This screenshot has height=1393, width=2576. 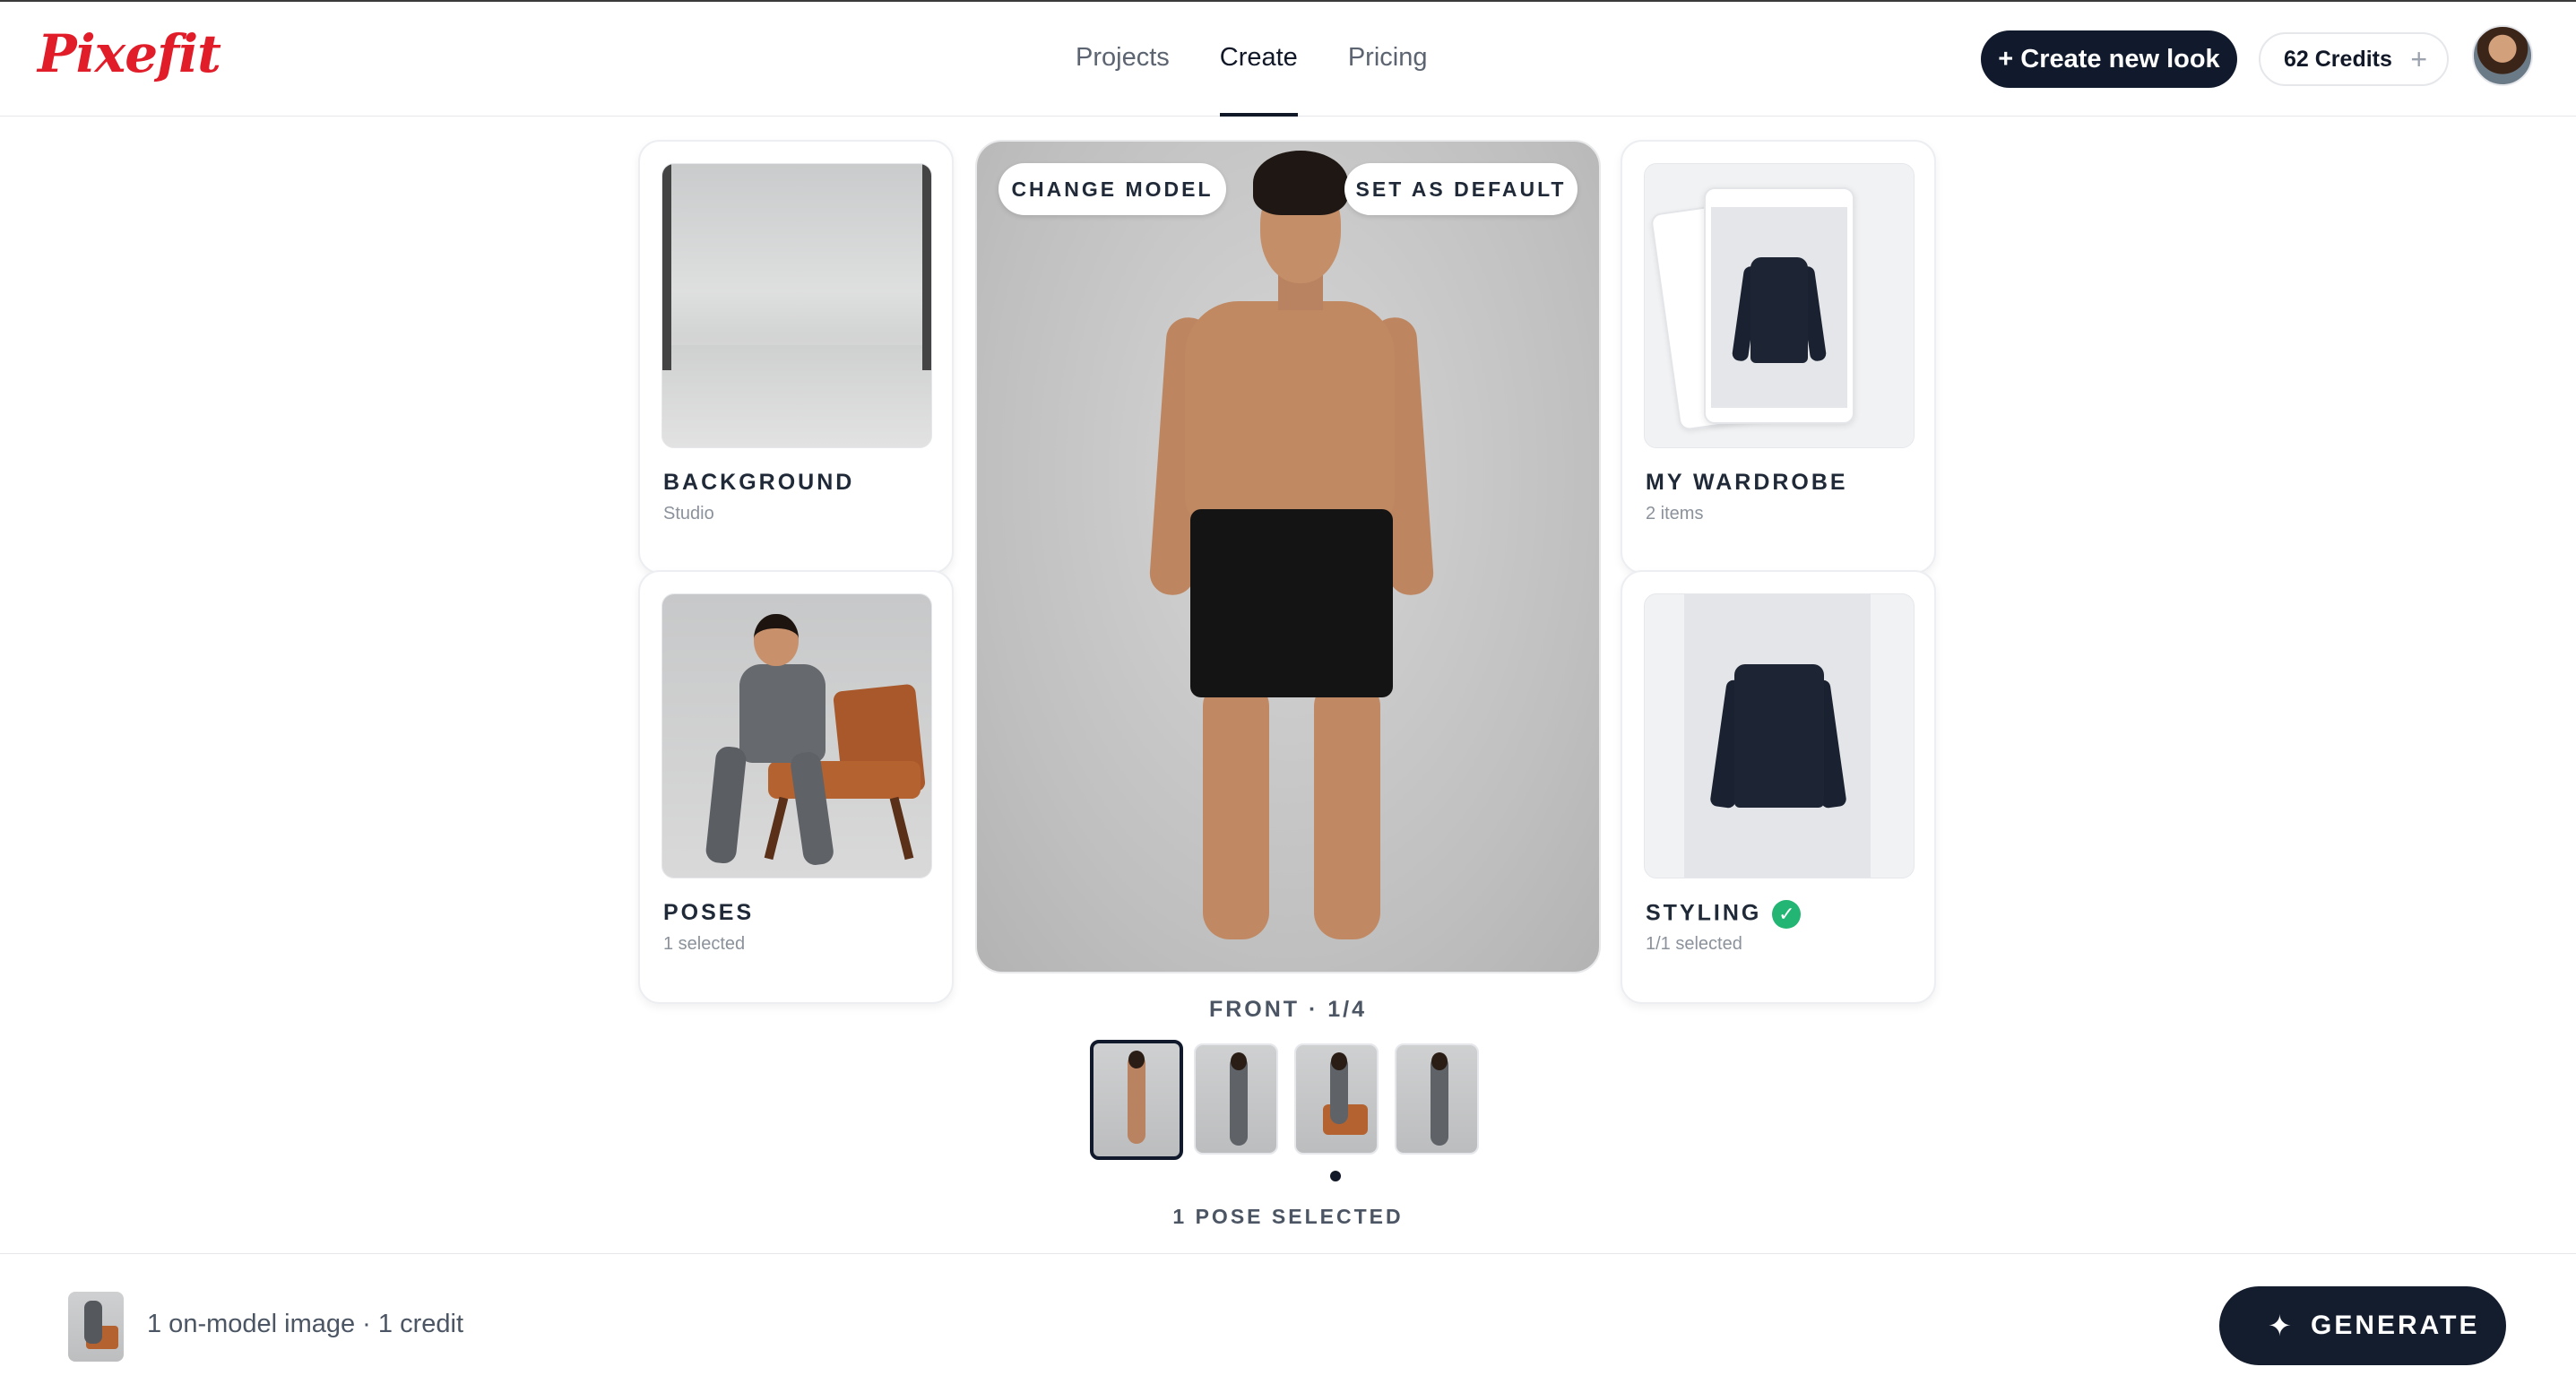 What do you see at coordinates (1694, 944) in the screenshot?
I see `styling-subtitle: 1/1 selected` at bounding box center [1694, 944].